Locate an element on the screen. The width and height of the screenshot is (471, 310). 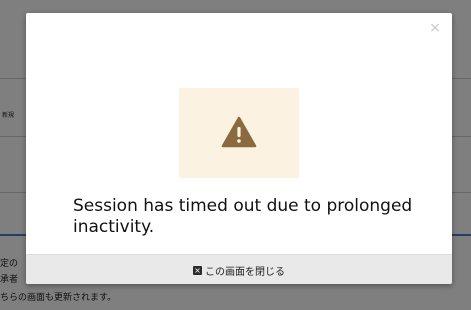
close-screen-button: × この画面を閉じる is located at coordinates (239, 269).